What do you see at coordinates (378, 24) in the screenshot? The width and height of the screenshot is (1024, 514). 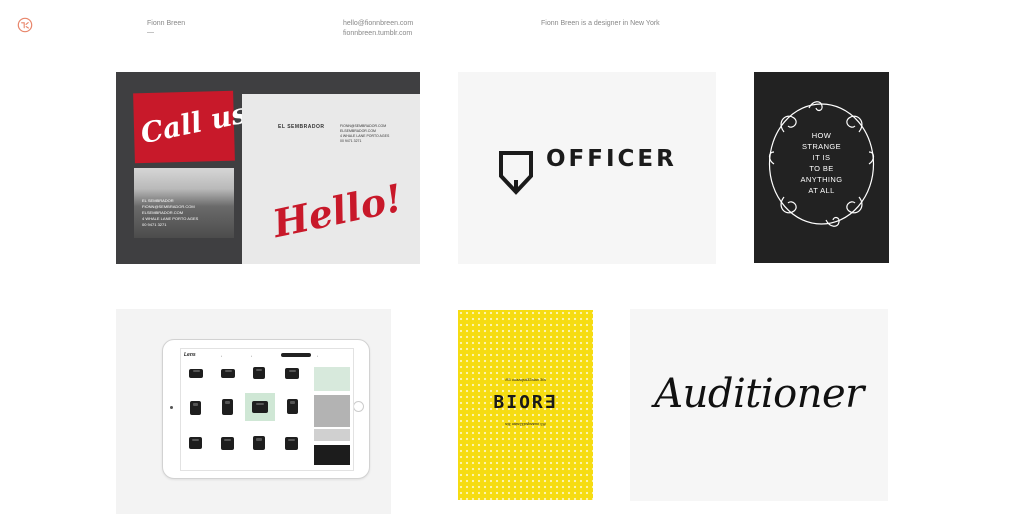 I see `email-link: hello@fionnbreen.com` at bounding box center [378, 24].